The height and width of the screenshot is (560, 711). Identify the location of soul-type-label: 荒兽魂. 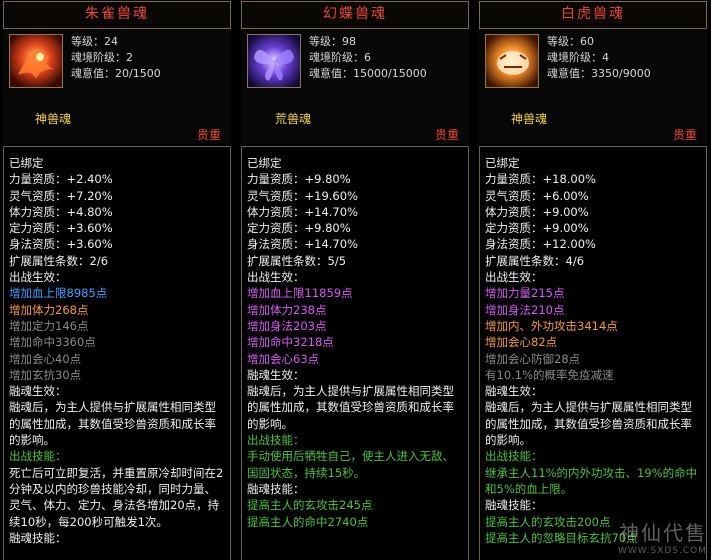
(293, 119).